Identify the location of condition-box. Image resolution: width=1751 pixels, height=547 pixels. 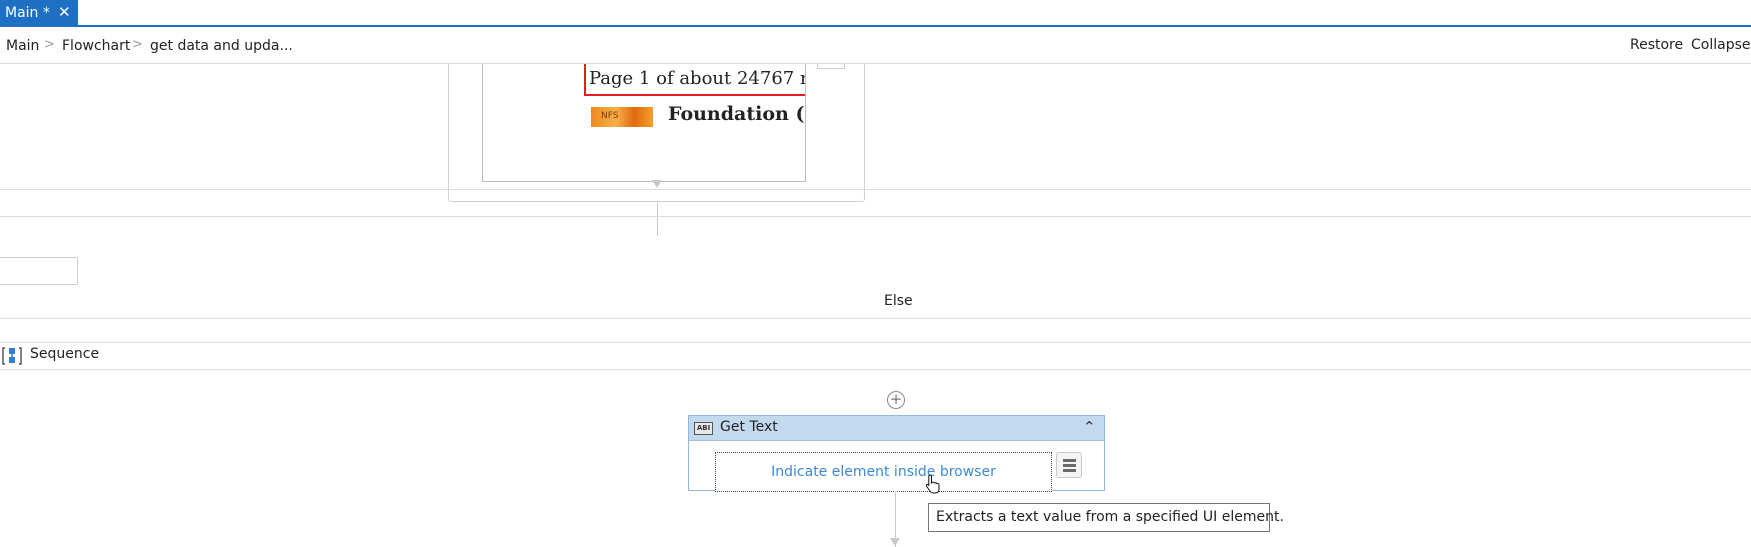
(39, 271).